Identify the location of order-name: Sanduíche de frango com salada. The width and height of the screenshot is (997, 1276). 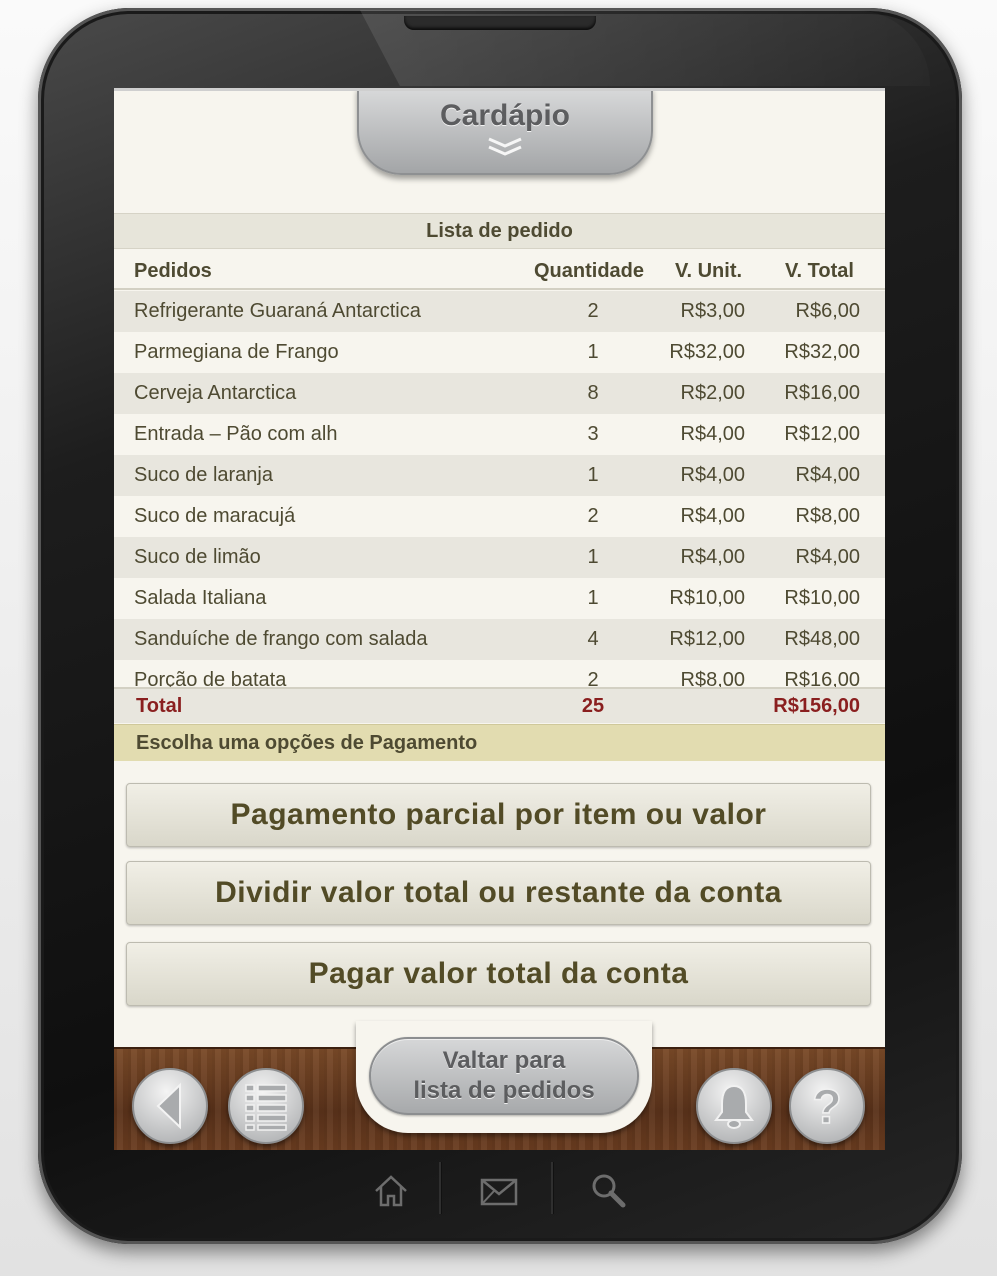
(281, 639).